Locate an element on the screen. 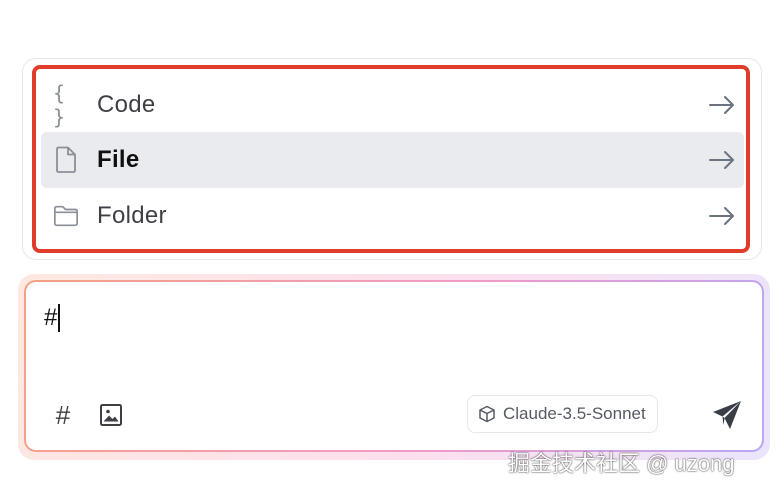 This screenshot has height=490, width=784. model-name: Claude-3.5-Sonnet is located at coordinates (574, 413).